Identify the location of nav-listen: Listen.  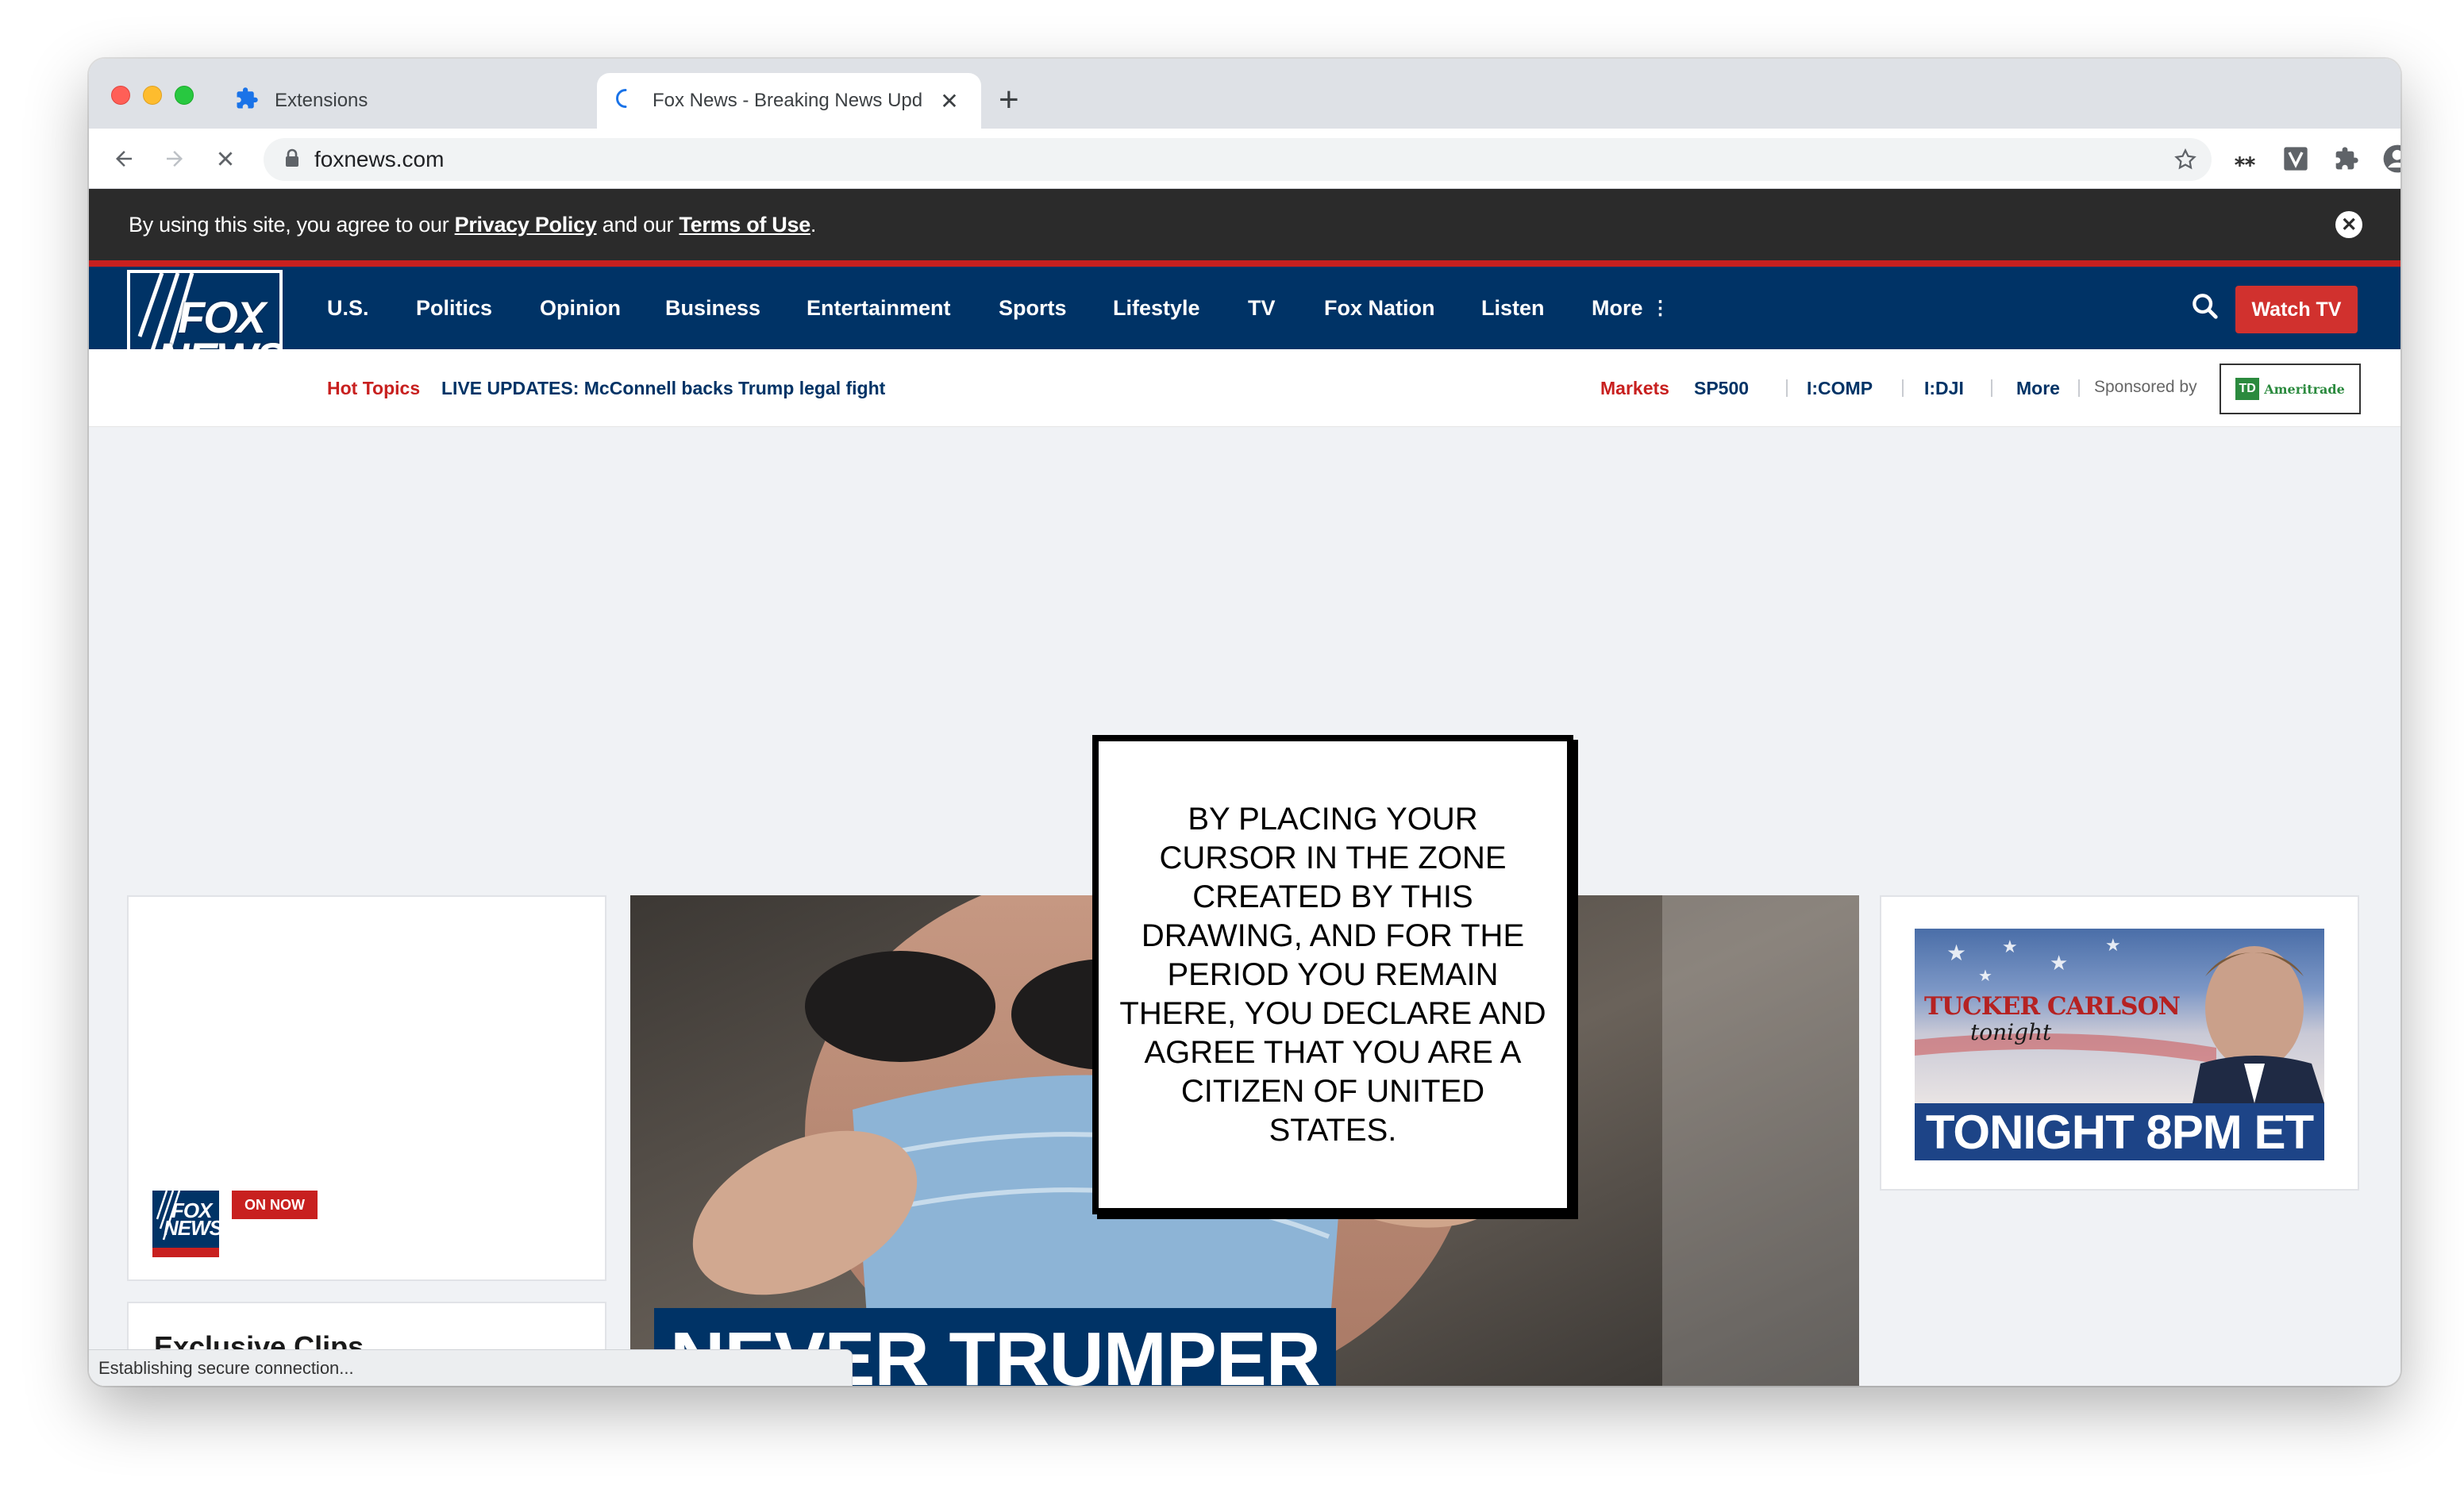
(1513, 308).